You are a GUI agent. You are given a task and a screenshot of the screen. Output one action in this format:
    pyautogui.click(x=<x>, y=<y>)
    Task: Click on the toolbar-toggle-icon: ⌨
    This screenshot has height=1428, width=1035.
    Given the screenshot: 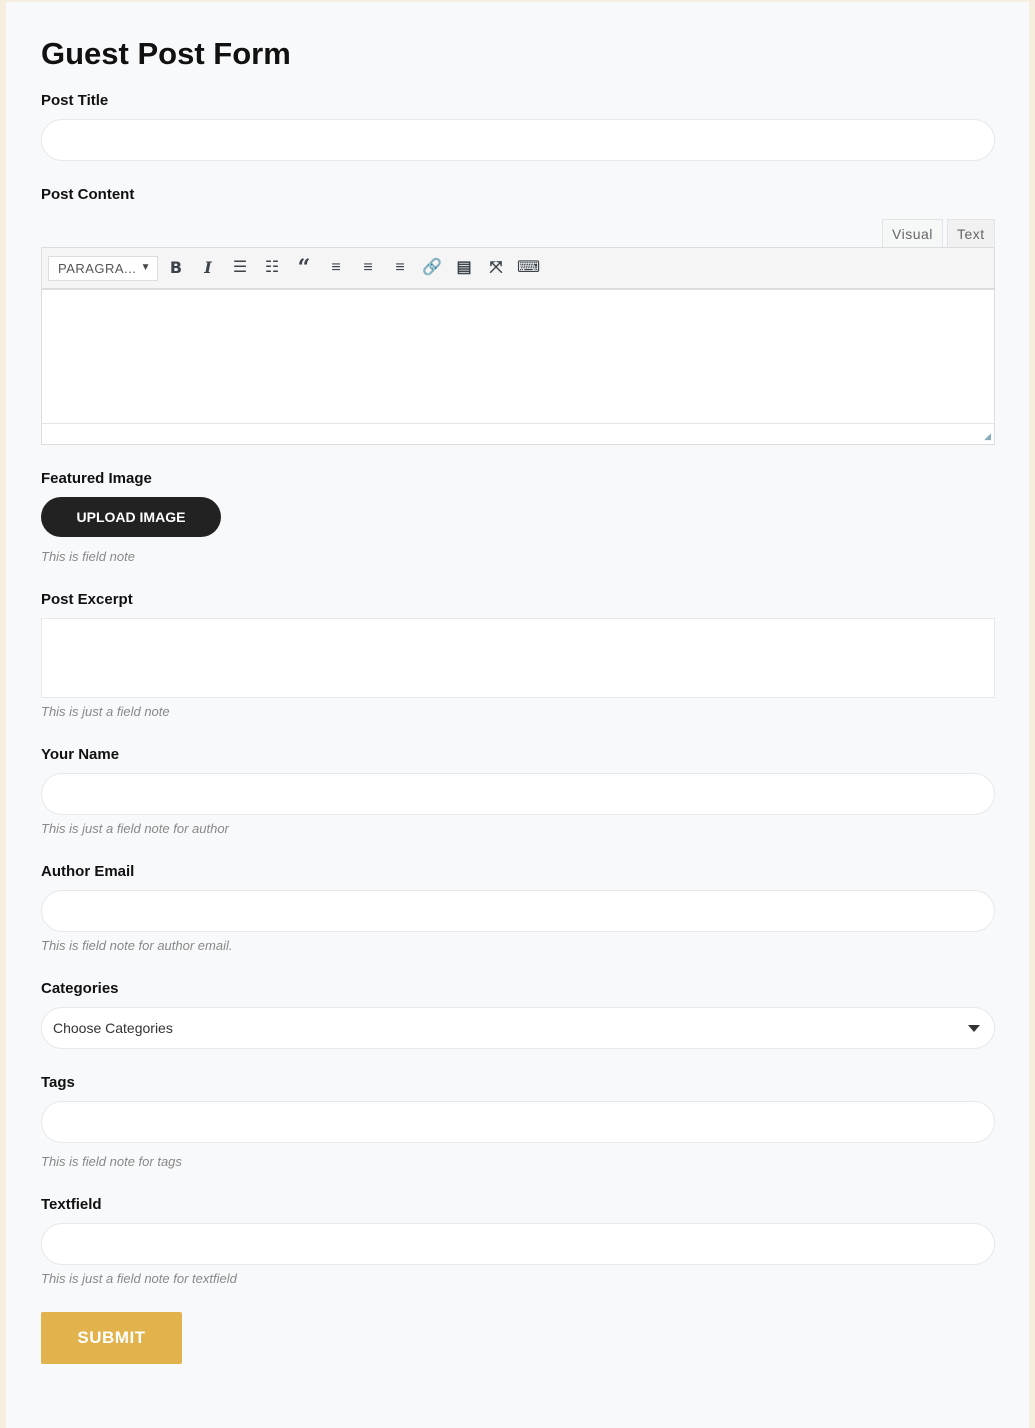 What is the action you would take?
    pyautogui.click(x=528, y=268)
    